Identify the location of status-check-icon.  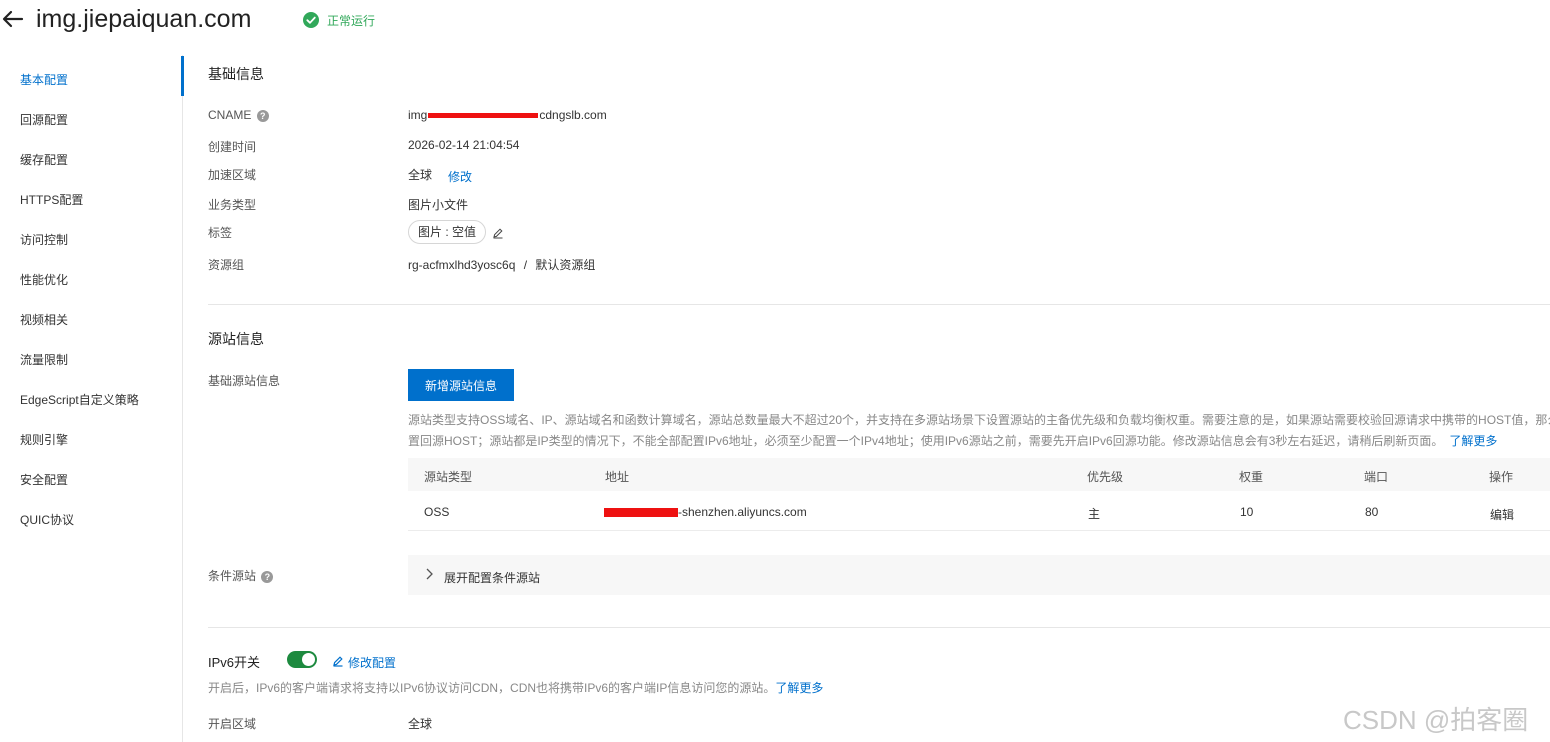
(311, 20).